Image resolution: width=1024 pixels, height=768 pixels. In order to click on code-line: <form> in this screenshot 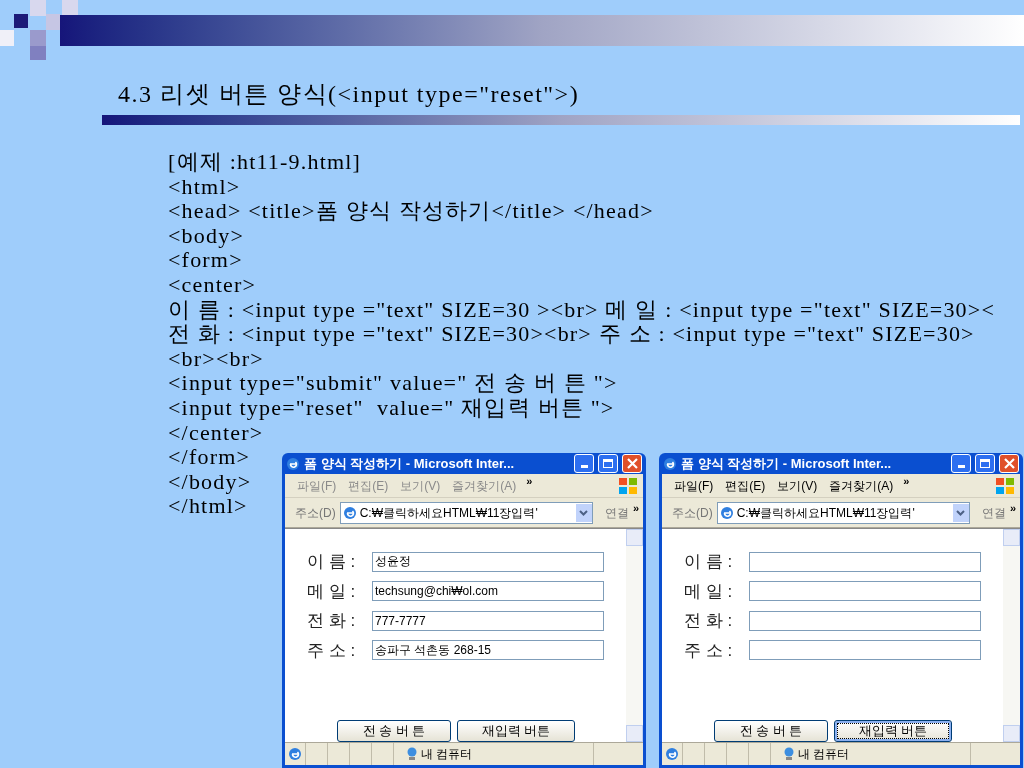, I will do `click(205, 260)`.